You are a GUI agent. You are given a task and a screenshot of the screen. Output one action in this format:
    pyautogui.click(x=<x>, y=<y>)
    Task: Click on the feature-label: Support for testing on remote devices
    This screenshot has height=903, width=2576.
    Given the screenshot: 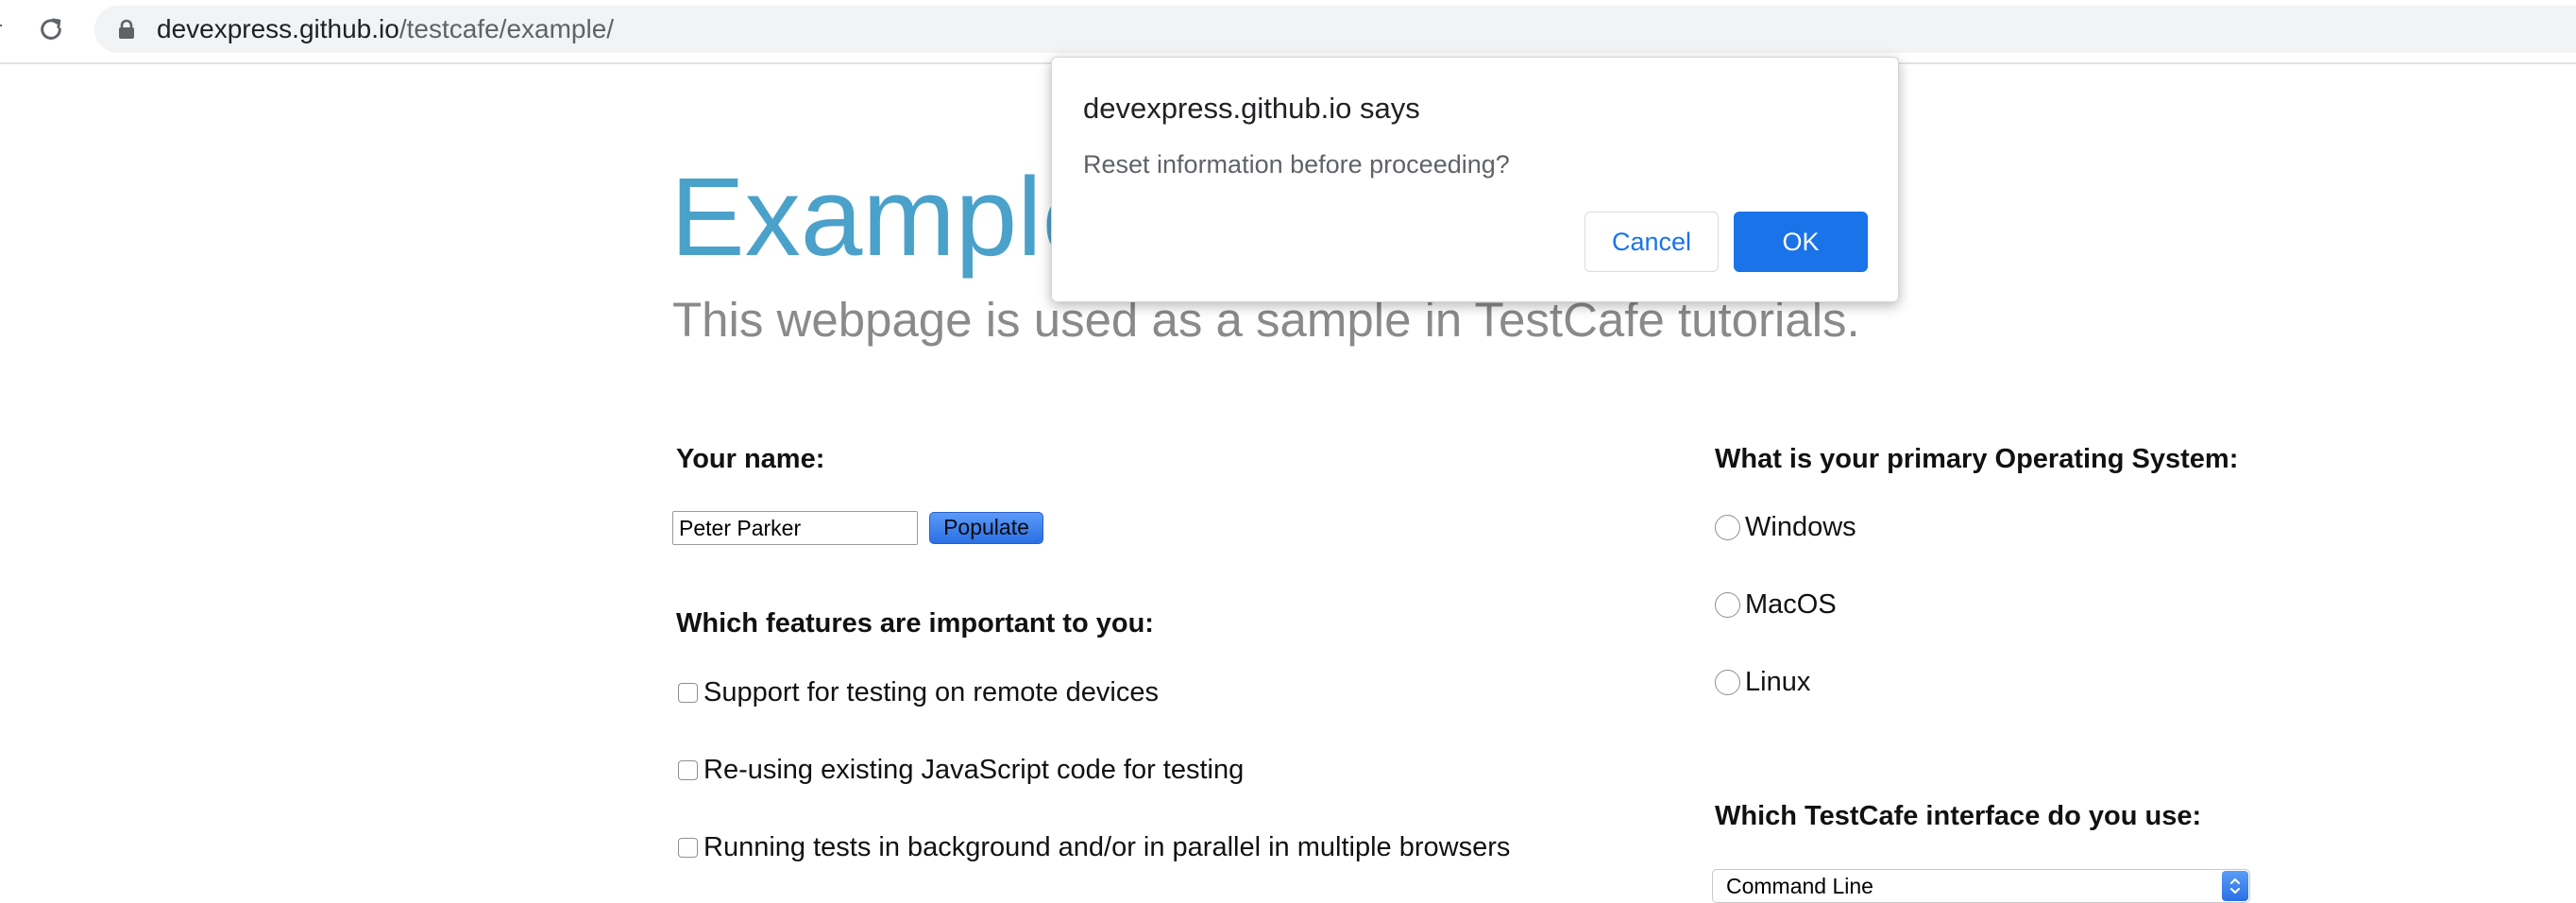 What is the action you would take?
    pyautogui.click(x=931, y=691)
    